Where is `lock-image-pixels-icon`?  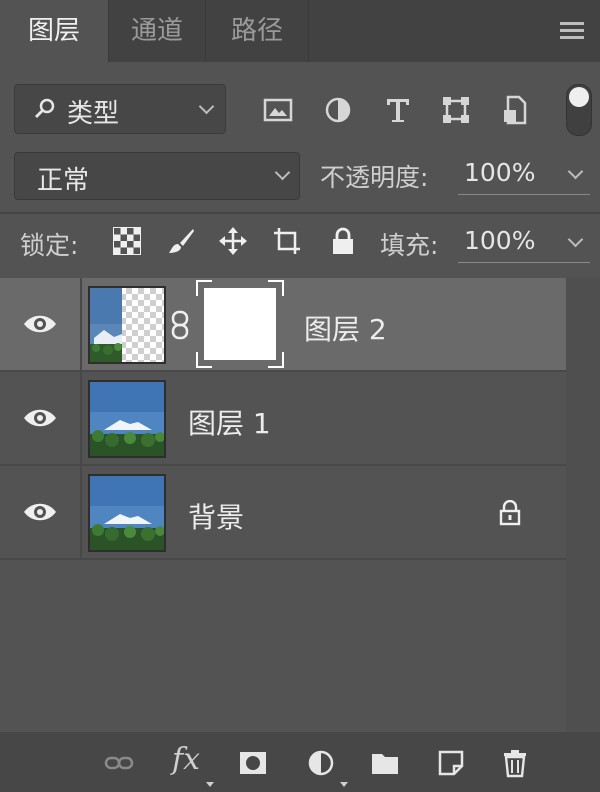
lock-image-pixels-icon is located at coordinates (181, 241).